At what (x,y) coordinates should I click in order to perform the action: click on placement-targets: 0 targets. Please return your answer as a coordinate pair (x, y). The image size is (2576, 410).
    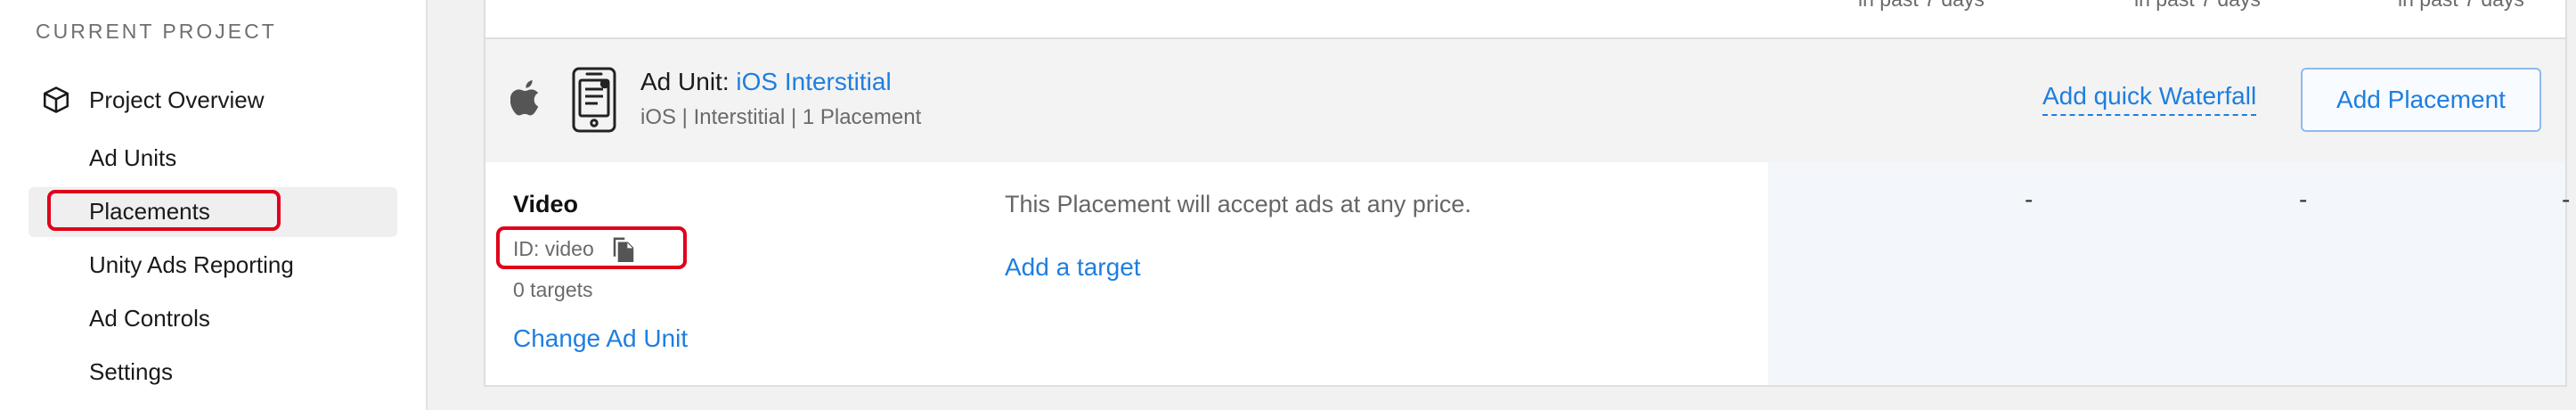
    Looking at the image, I should click on (553, 289).